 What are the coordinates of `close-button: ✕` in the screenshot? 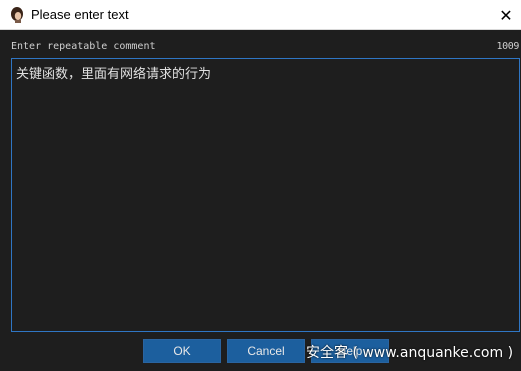 It's located at (506, 15).